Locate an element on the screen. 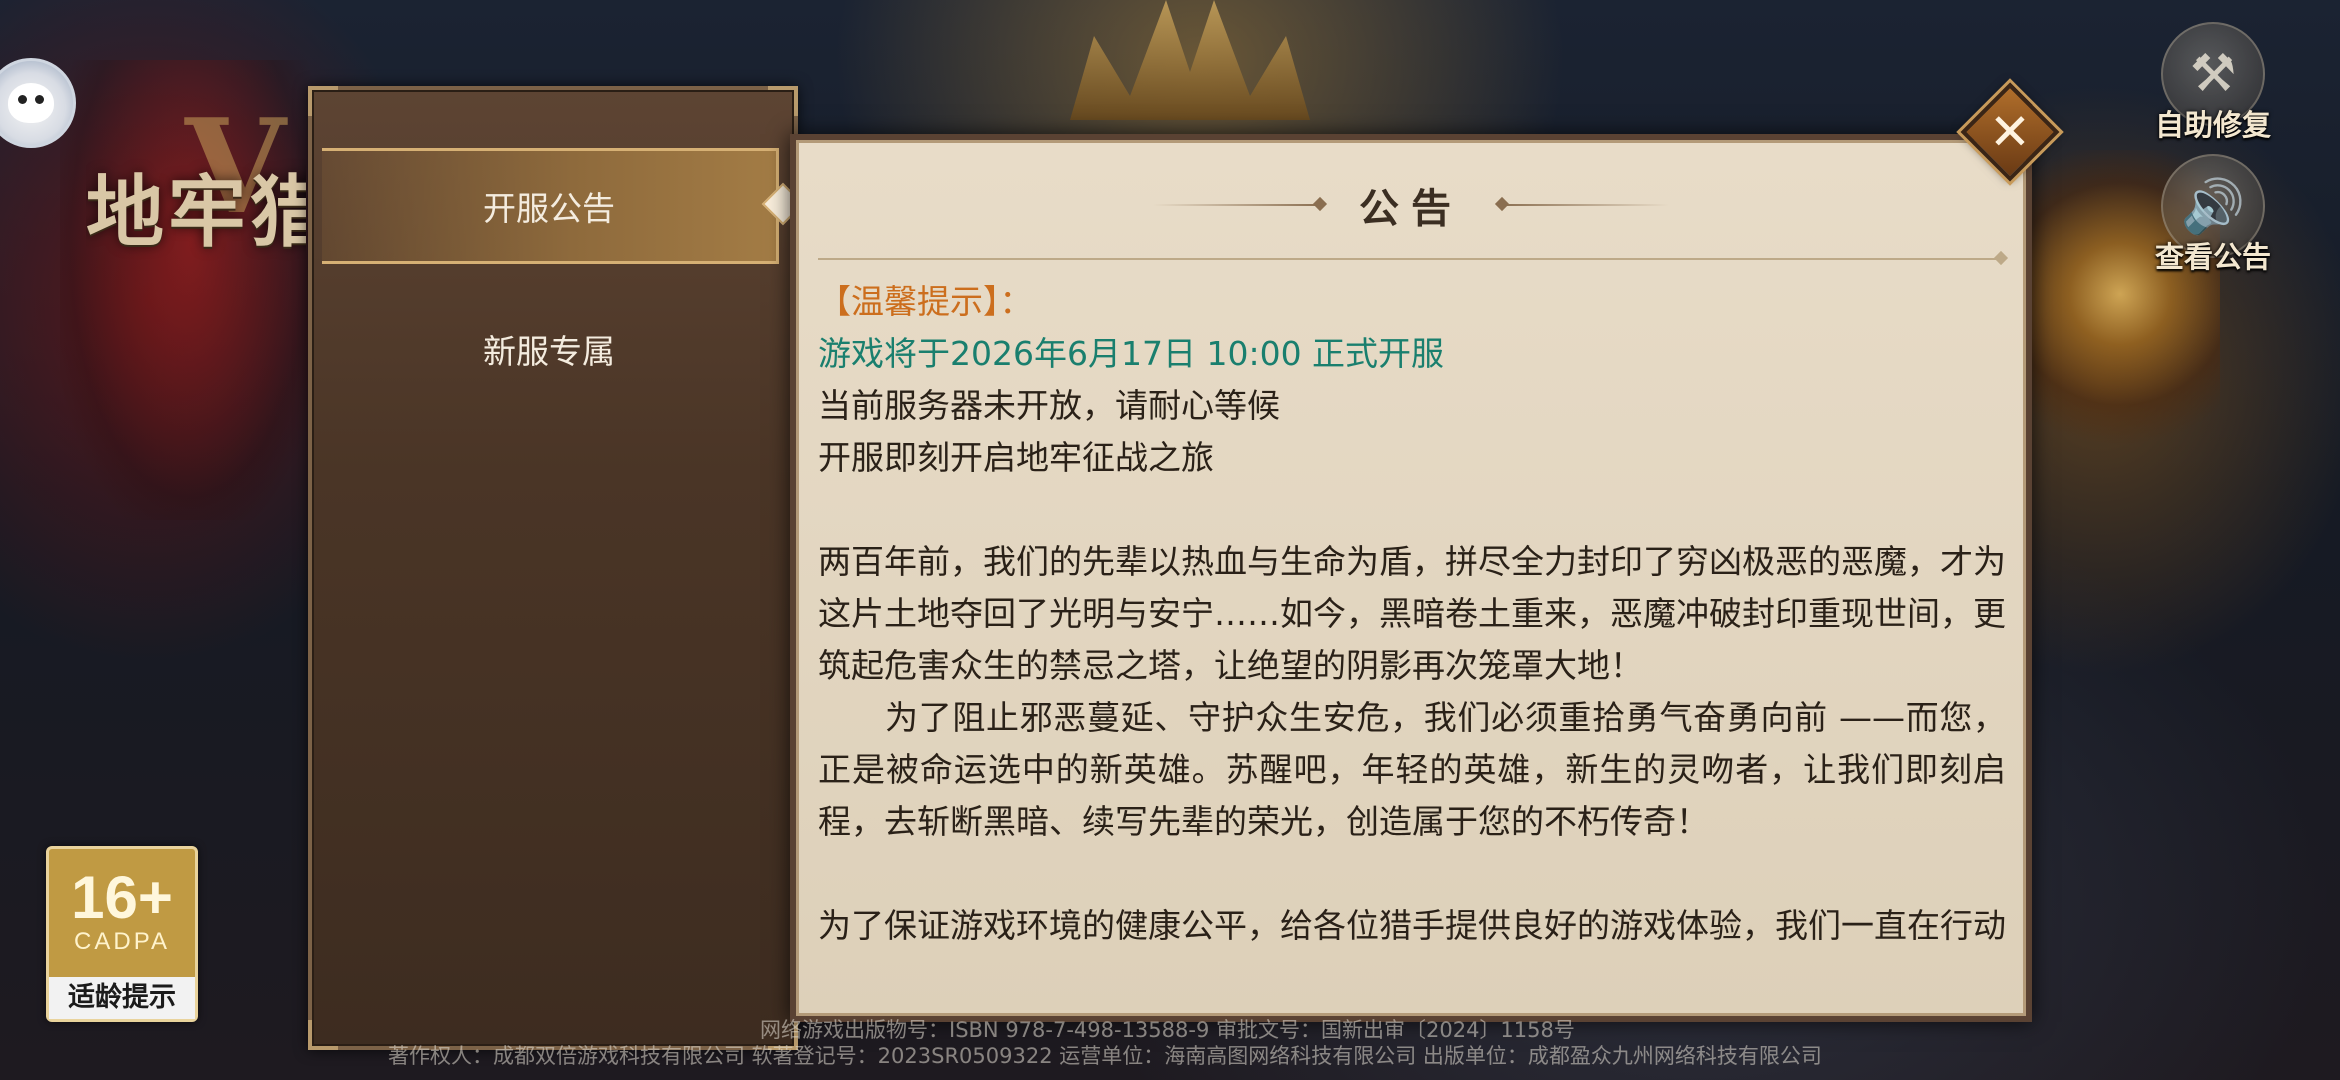  game-logo: 地牢猎 is located at coordinates (196, 212).